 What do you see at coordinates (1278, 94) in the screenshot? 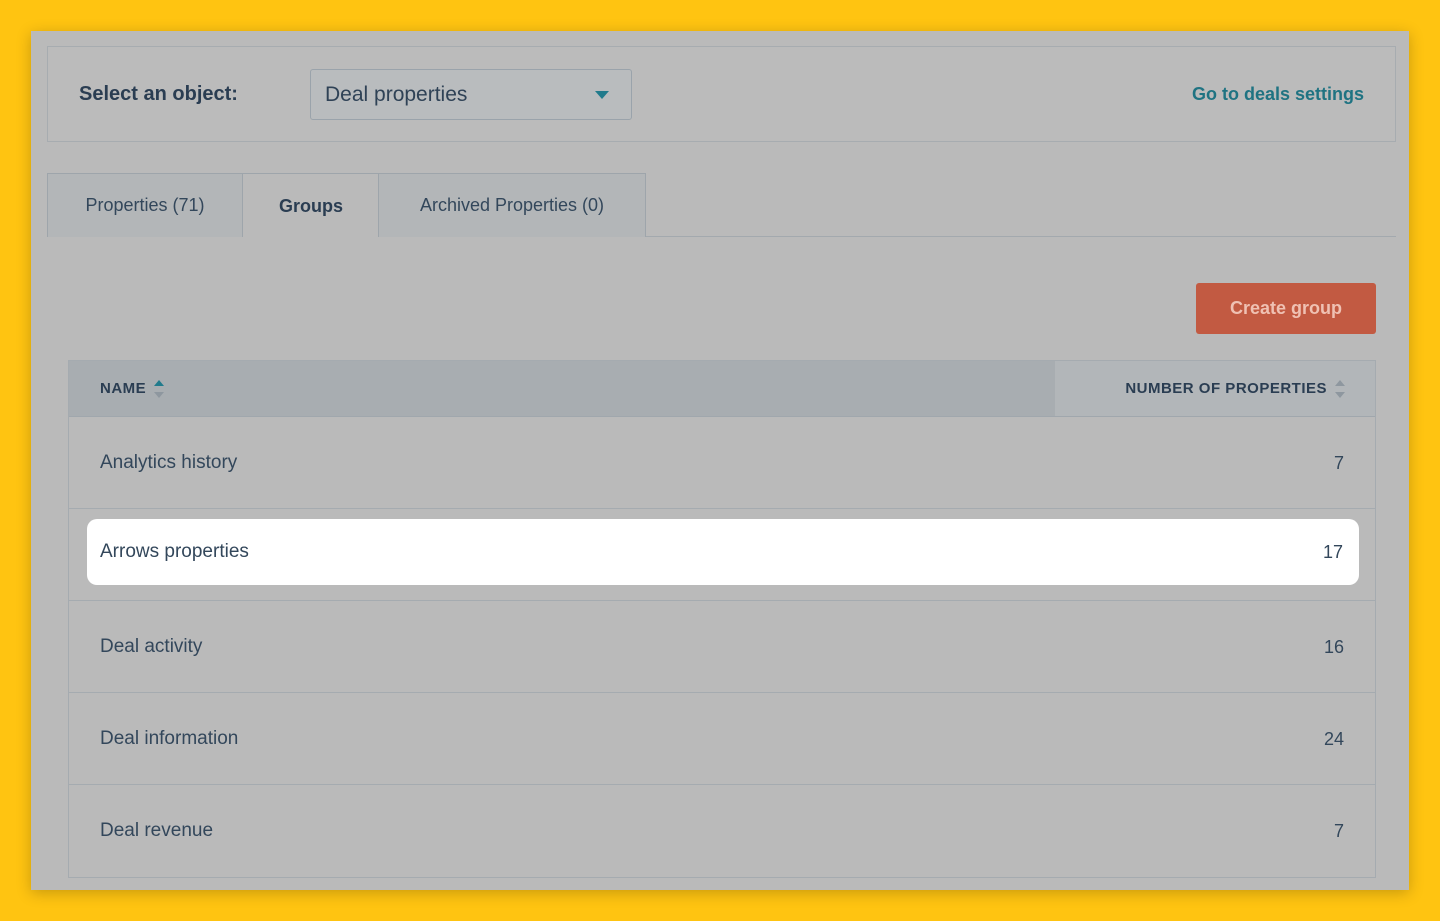
I see `go-to-deals-settings-link: Go to deals settings` at bounding box center [1278, 94].